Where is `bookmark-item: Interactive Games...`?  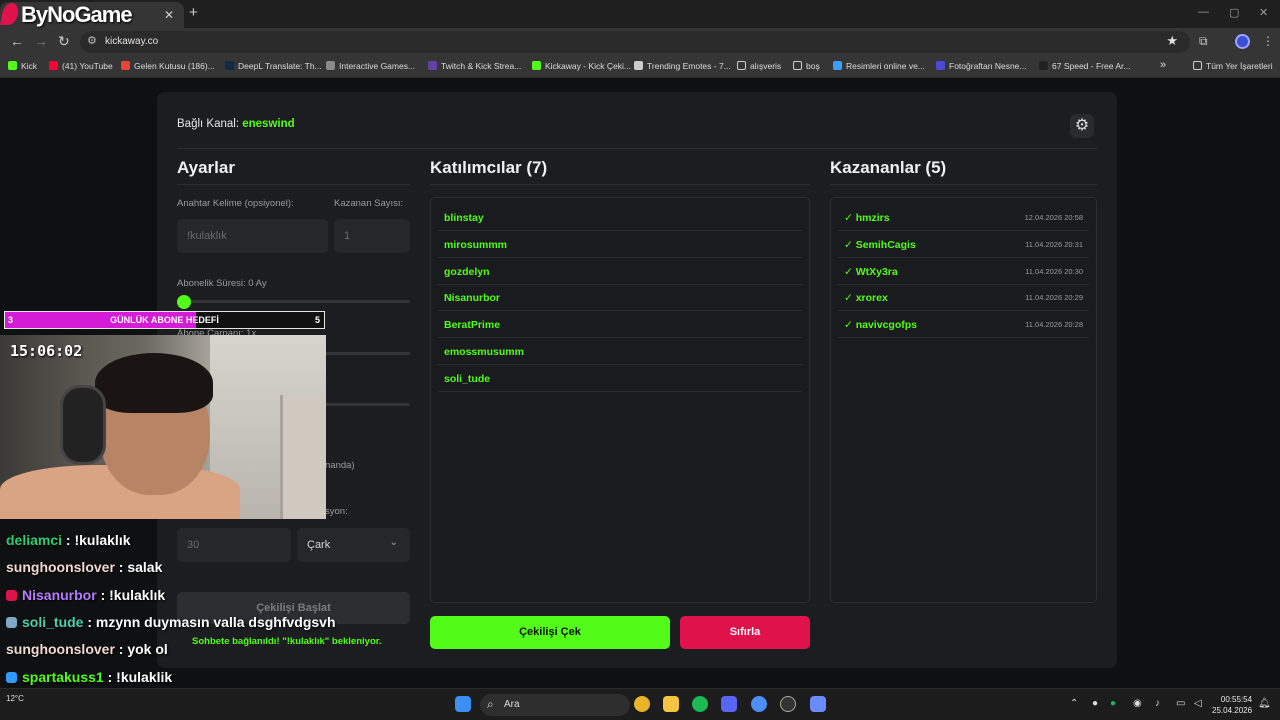 bookmark-item: Interactive Games... is located at coordinates (370, 66).